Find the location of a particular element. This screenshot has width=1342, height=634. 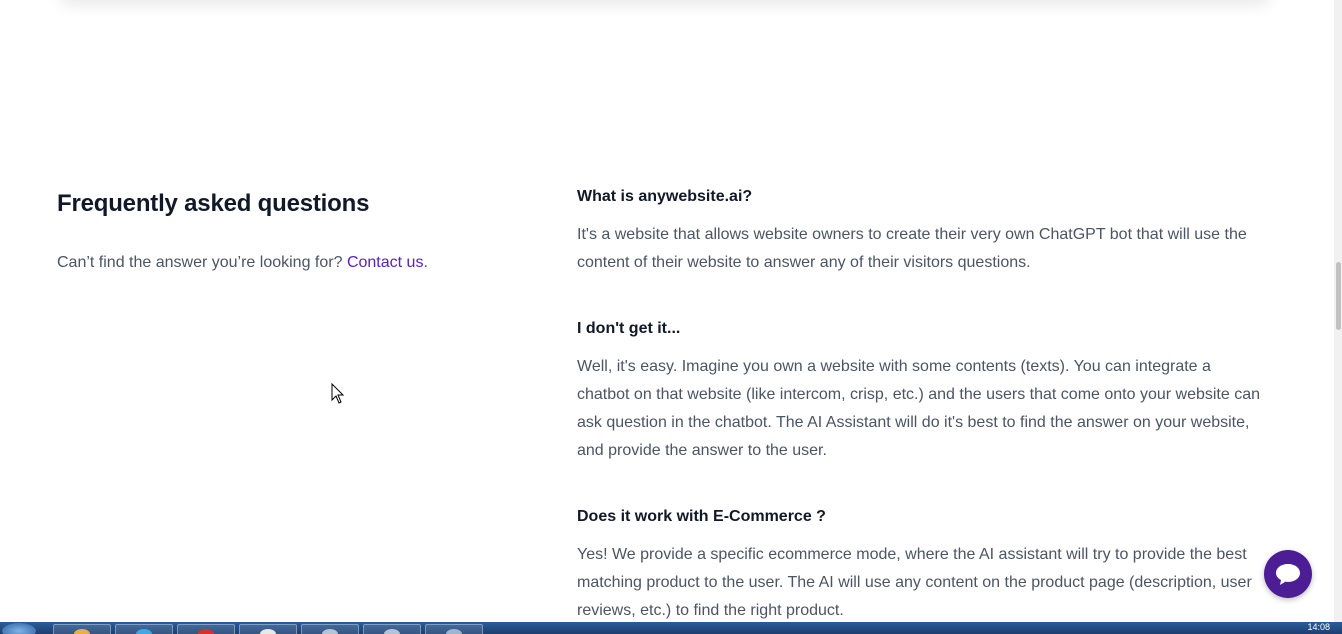

chat-widget-button is located at coordinates (1288, 574).